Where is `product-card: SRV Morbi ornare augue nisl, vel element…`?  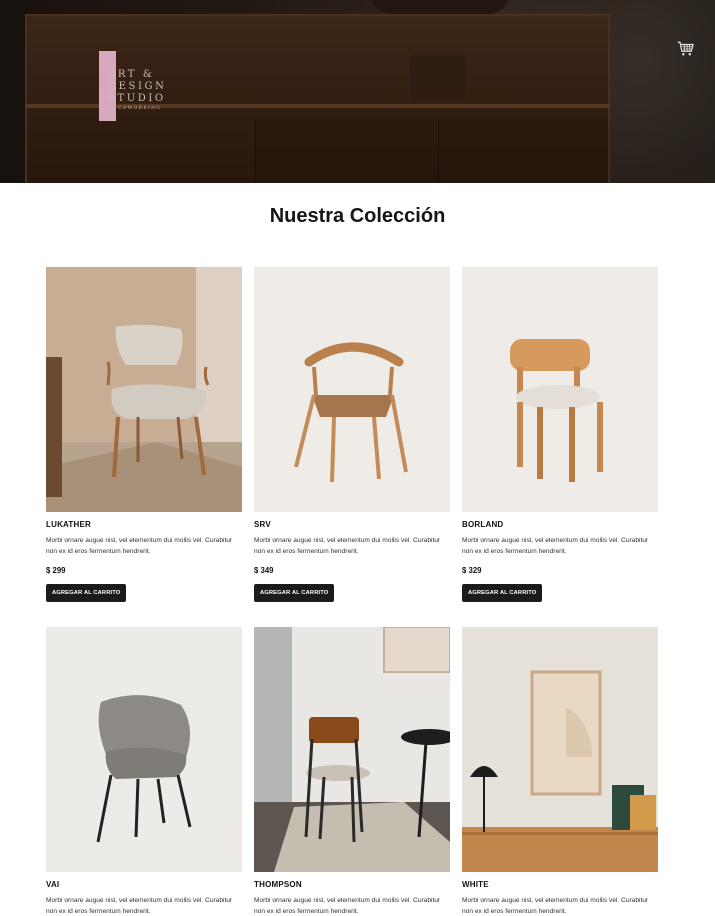 product-card: SRV Morbi ornare augue nisl, vel element… is located at coordinates (352, 434).